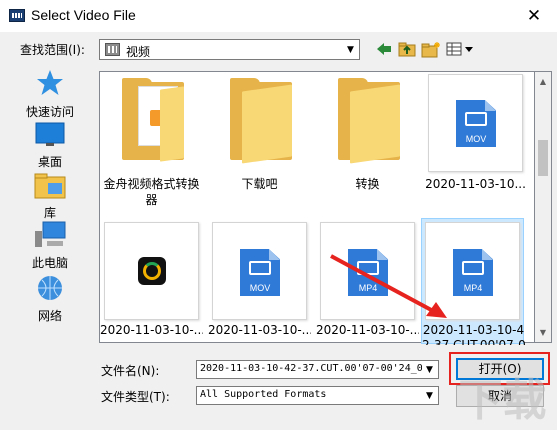  I want to click on filetype-select: All Supported Formats ▼, so click(317, 395).